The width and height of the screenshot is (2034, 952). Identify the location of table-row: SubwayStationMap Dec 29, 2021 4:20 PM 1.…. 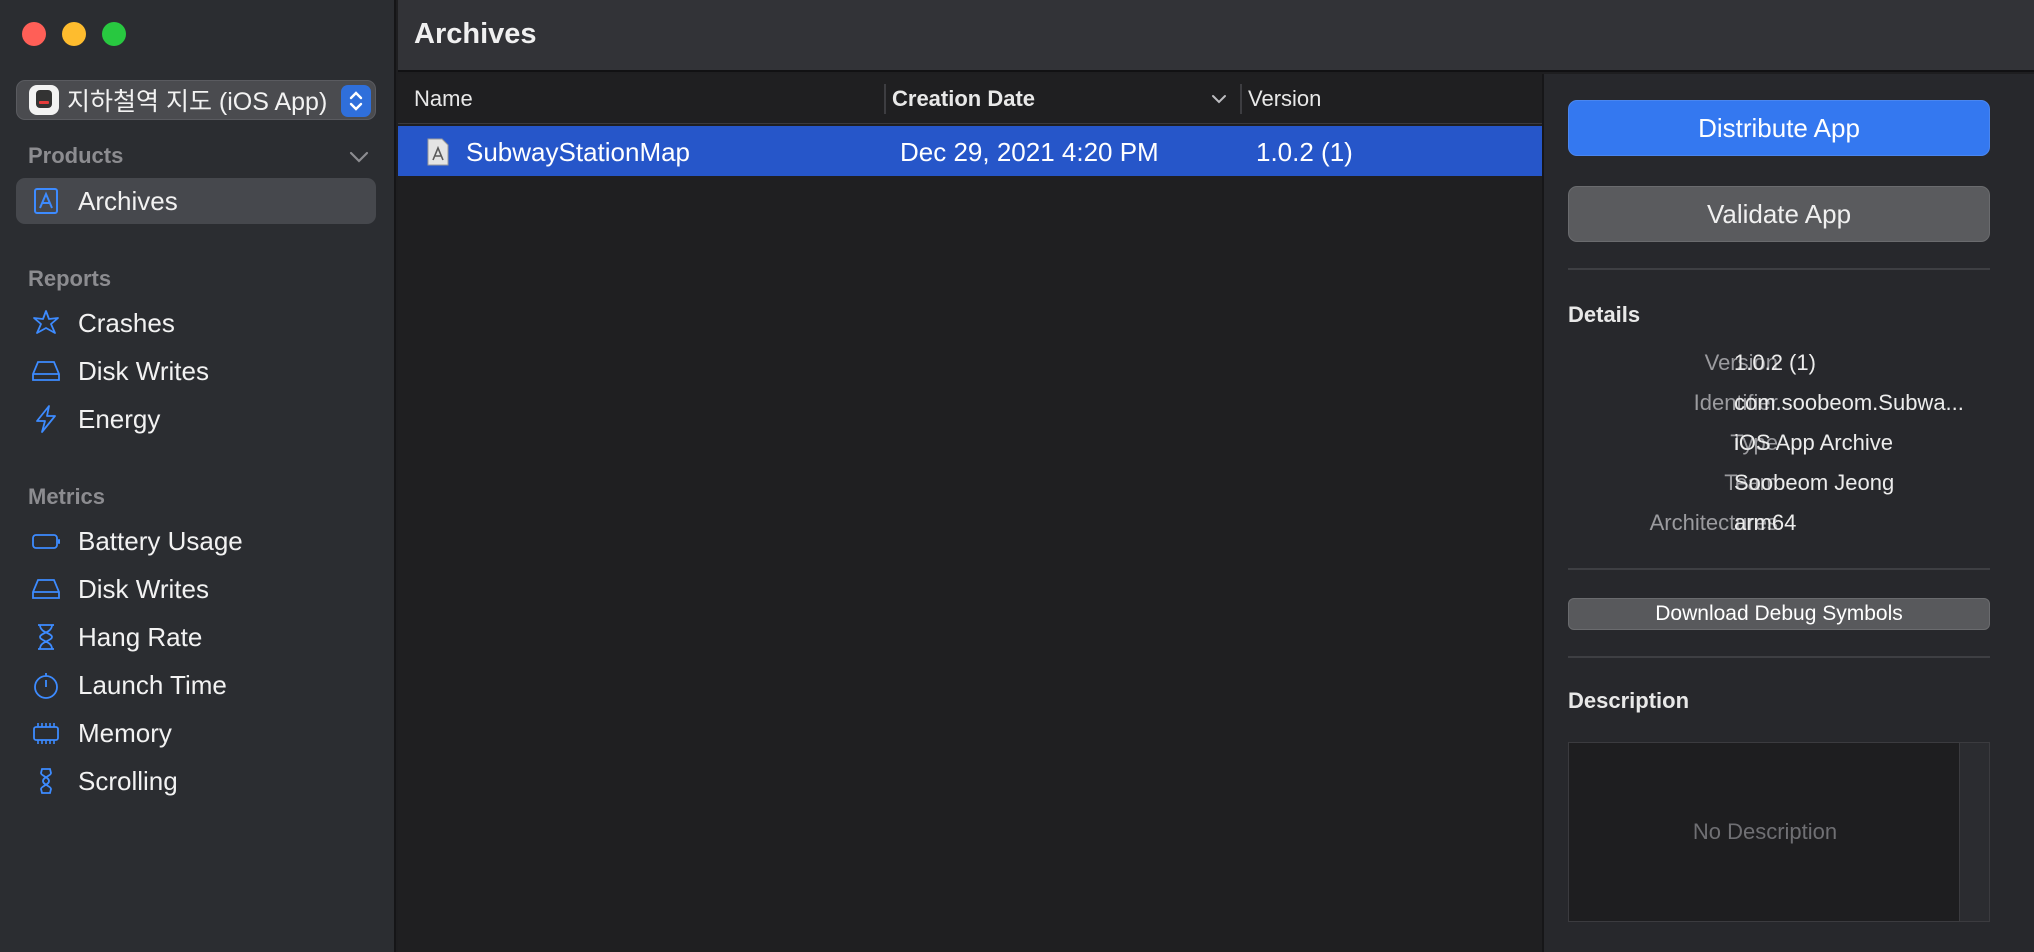
(970, 151).